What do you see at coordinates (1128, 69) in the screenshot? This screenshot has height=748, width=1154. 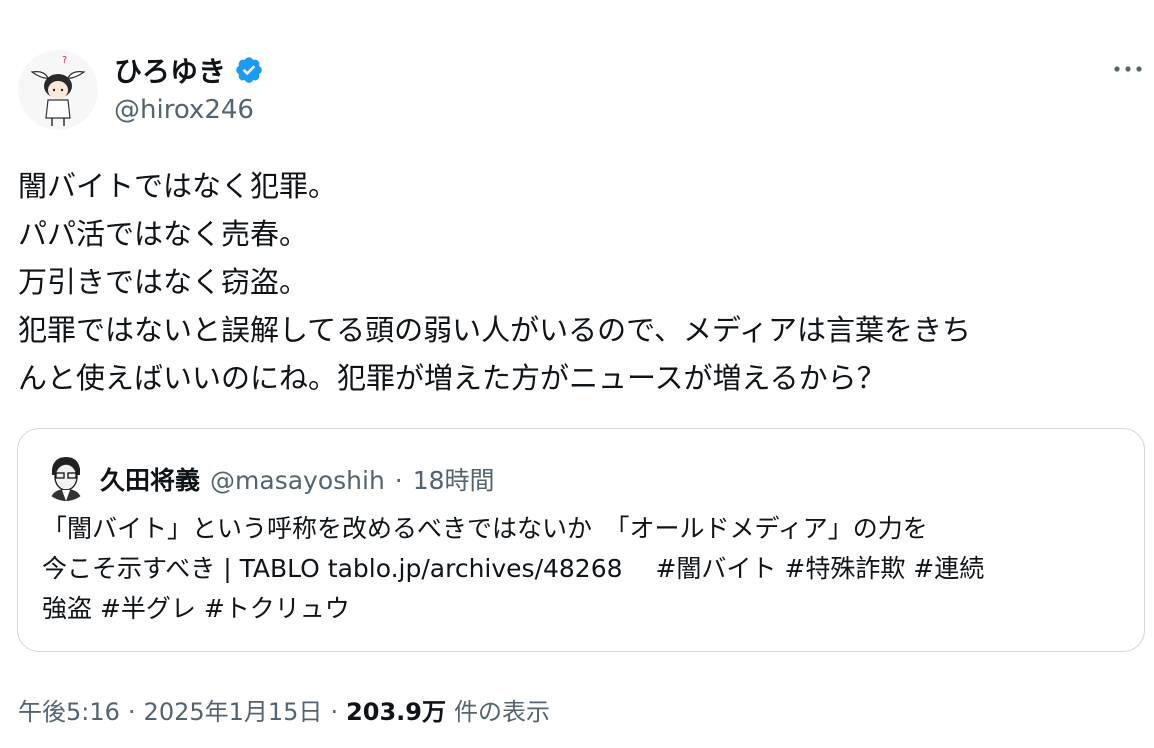 I see `more-options-icon` at bounding box center [1128, 69].